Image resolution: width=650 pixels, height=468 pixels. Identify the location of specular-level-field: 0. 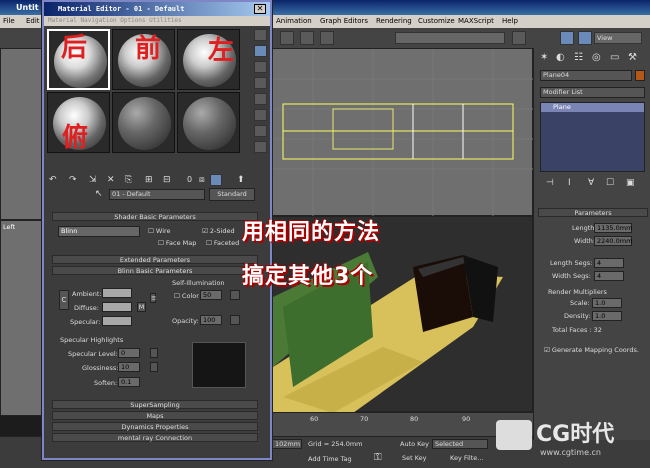
(129, 353).